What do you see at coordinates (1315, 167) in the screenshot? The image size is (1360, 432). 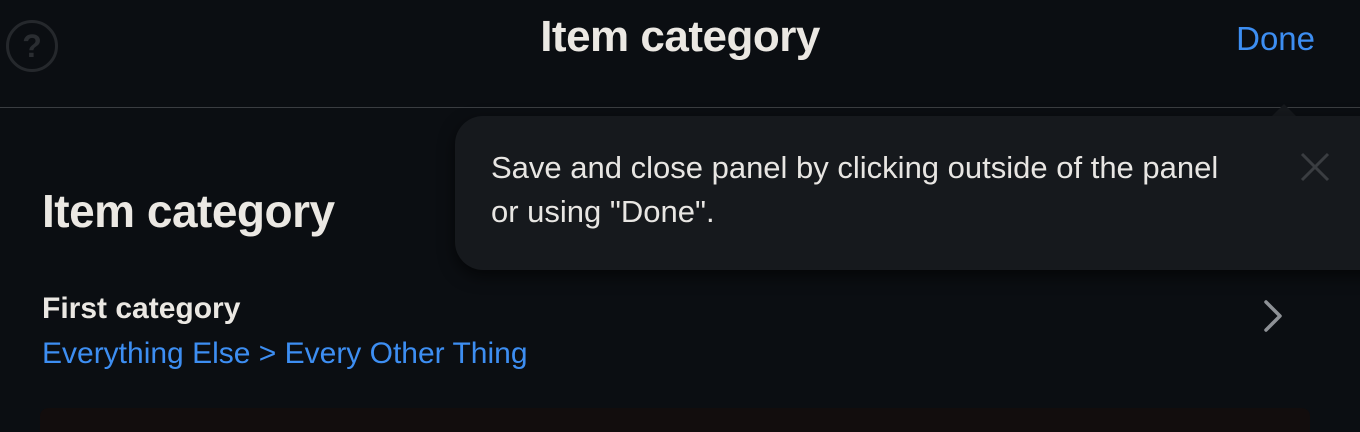 I see `close-icon` at bounding box center [1315, 167].